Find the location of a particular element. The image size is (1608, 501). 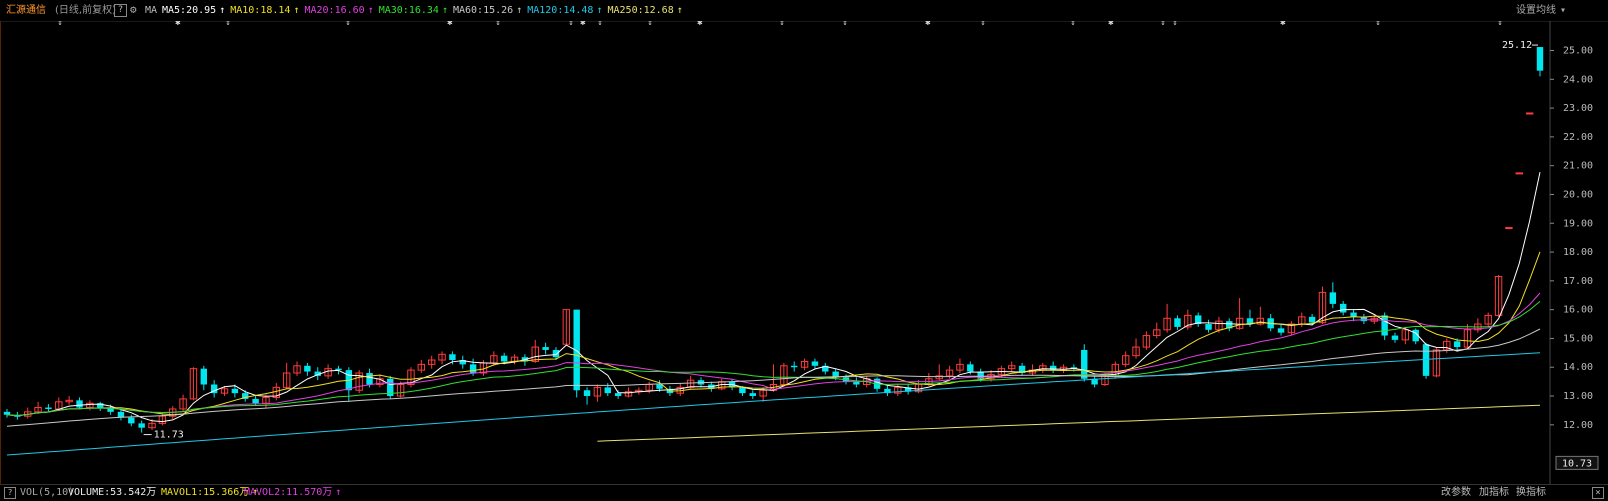

current-price-label: 10.73 is located at coordinates (1577, 463).